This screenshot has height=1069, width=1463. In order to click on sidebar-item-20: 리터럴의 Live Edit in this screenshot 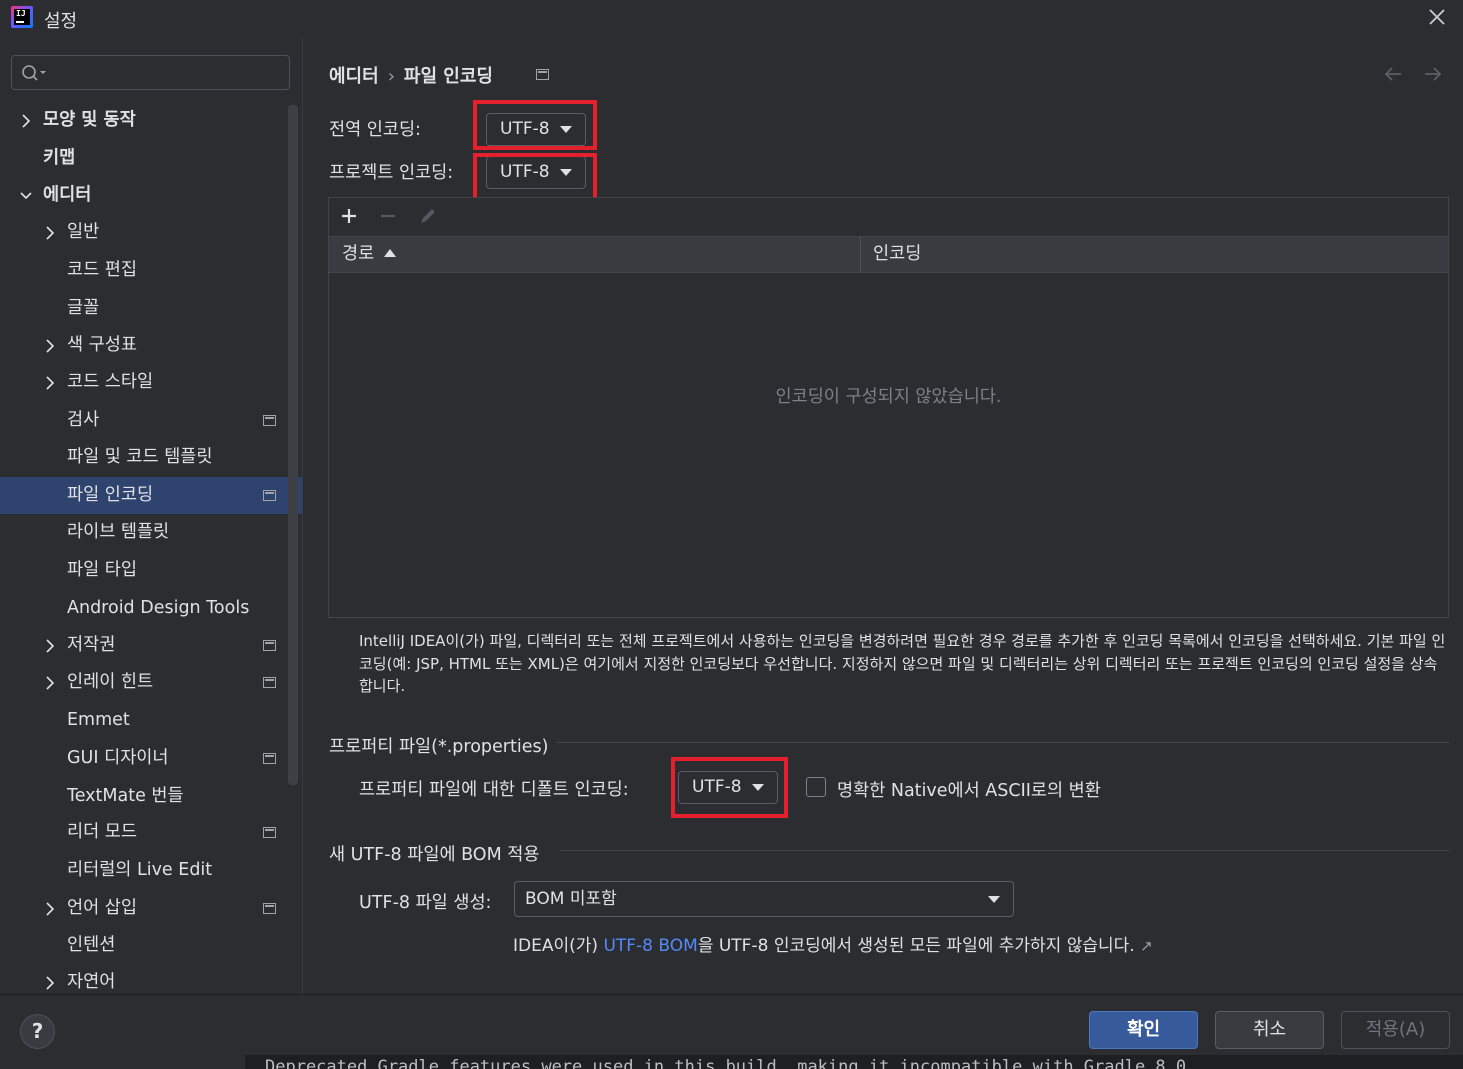, I will do `click(144, 870)`.